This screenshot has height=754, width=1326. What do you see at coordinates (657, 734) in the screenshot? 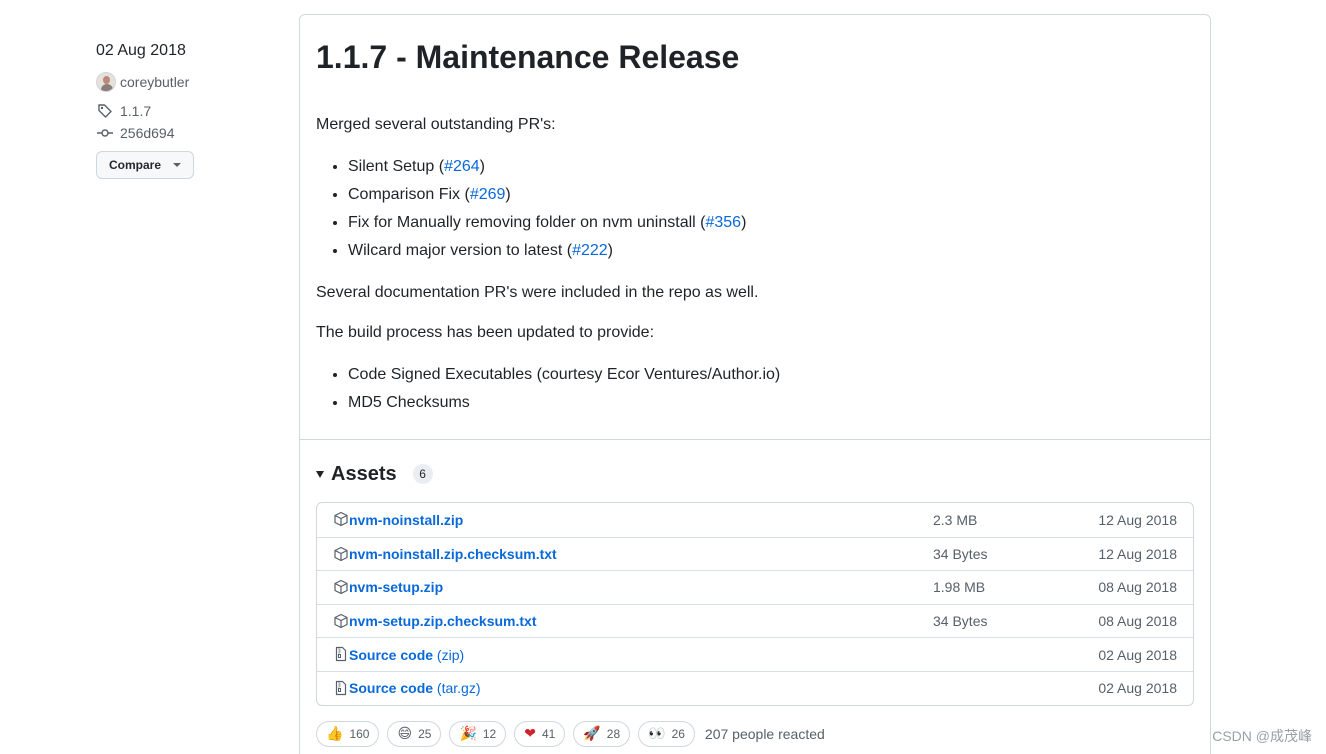
I see `eyes-icon: 👀` at bounding box center [657, 734].